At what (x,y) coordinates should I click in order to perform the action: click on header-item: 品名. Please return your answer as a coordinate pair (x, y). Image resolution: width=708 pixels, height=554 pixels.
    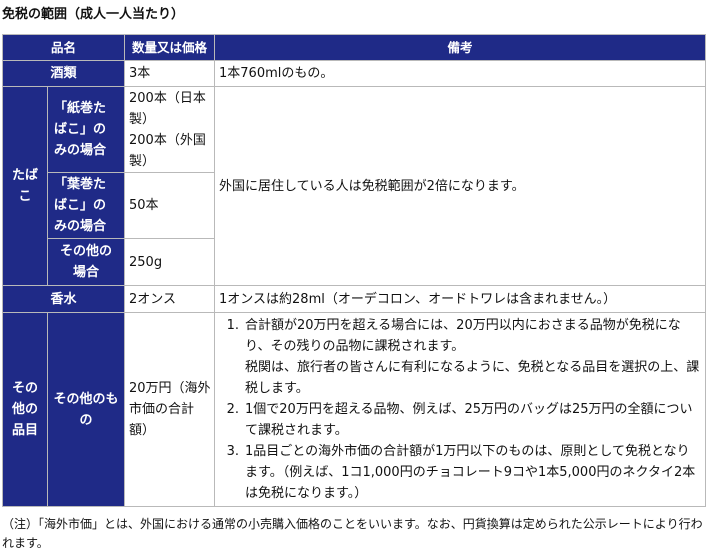
    Looking at the image, I should click on (63, 47).